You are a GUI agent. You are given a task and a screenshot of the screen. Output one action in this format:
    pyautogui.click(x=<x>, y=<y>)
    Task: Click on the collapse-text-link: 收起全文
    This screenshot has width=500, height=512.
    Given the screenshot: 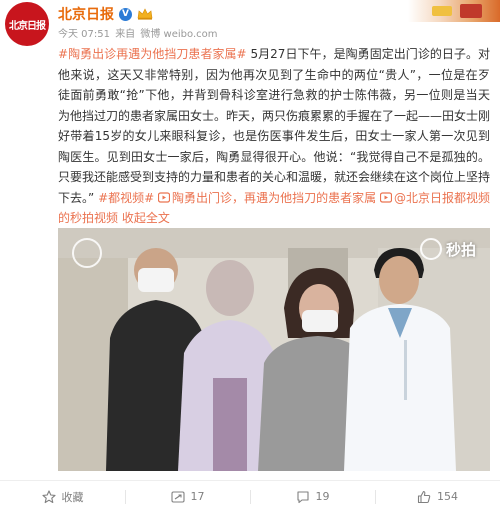 What is the action you would take?
    pyautogui.click(x=146, y=218)
    